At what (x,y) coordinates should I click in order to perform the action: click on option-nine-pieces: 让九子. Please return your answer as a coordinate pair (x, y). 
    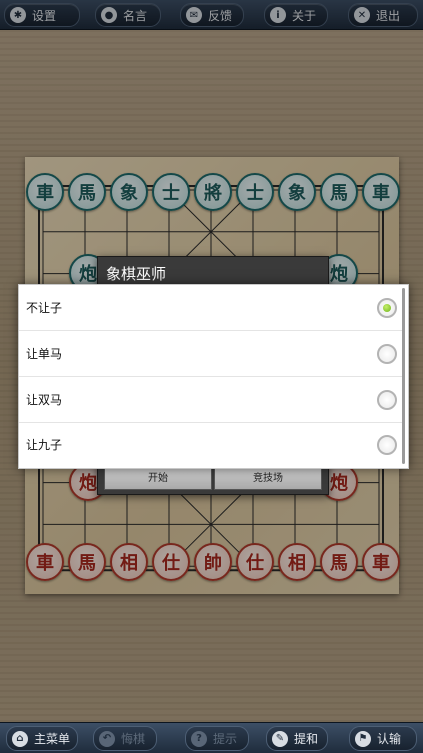
    Looking at the image, I should click on (211, 444).